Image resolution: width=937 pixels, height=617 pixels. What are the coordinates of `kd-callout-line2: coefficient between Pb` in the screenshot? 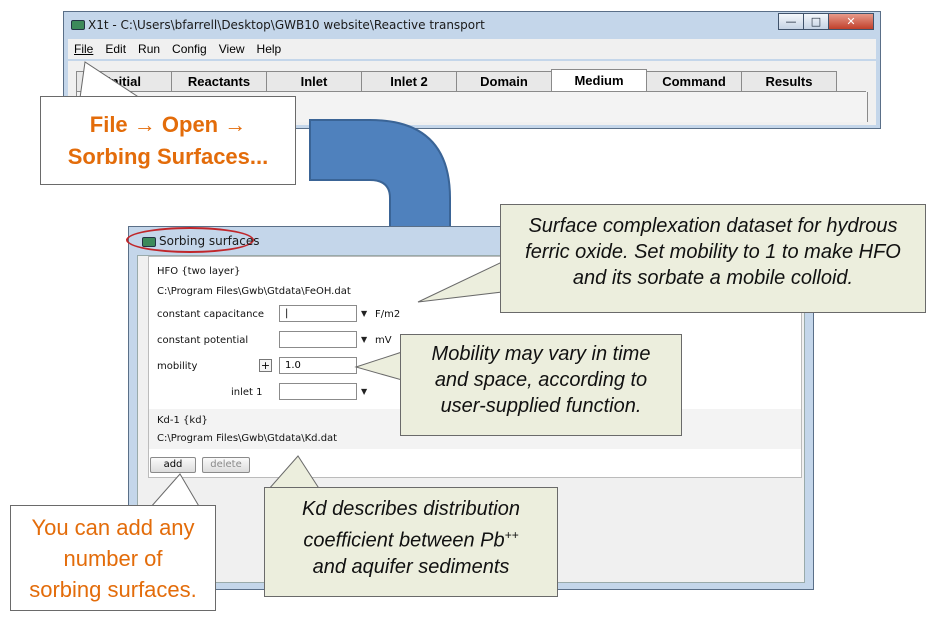 It's located at (404, 540).